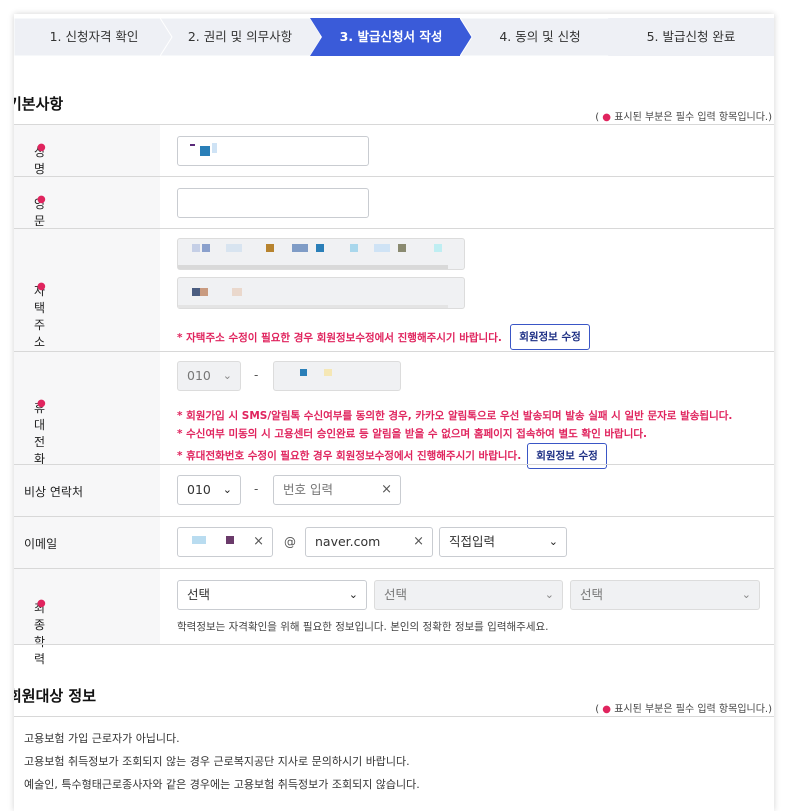 The image size is (789, 811). What do you see at coordinates (199, 594) in the screenshot?
I see `education-level-value: 선택` at bounding box center [199, 594].